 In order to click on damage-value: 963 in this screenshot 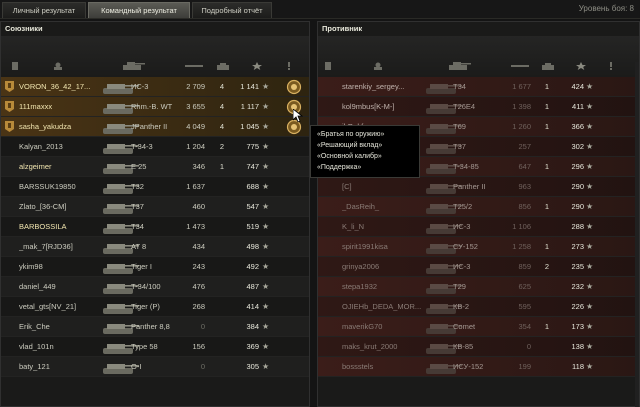, I will do `click(524, 186)`.